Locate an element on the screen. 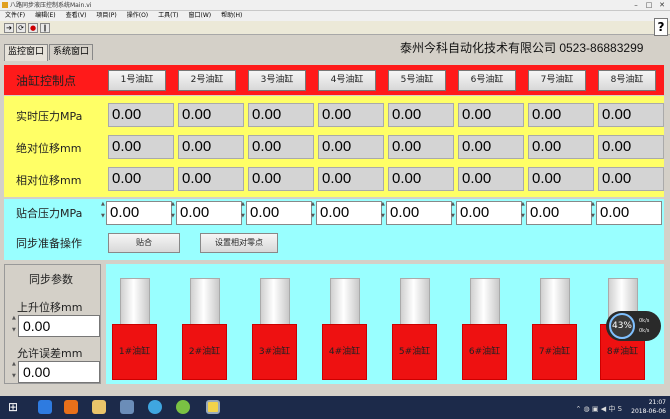 The height and width of the screenshot is (419, 670). set-relative-zero-button: 设置相对零点 is located at coordinates (239, 243).